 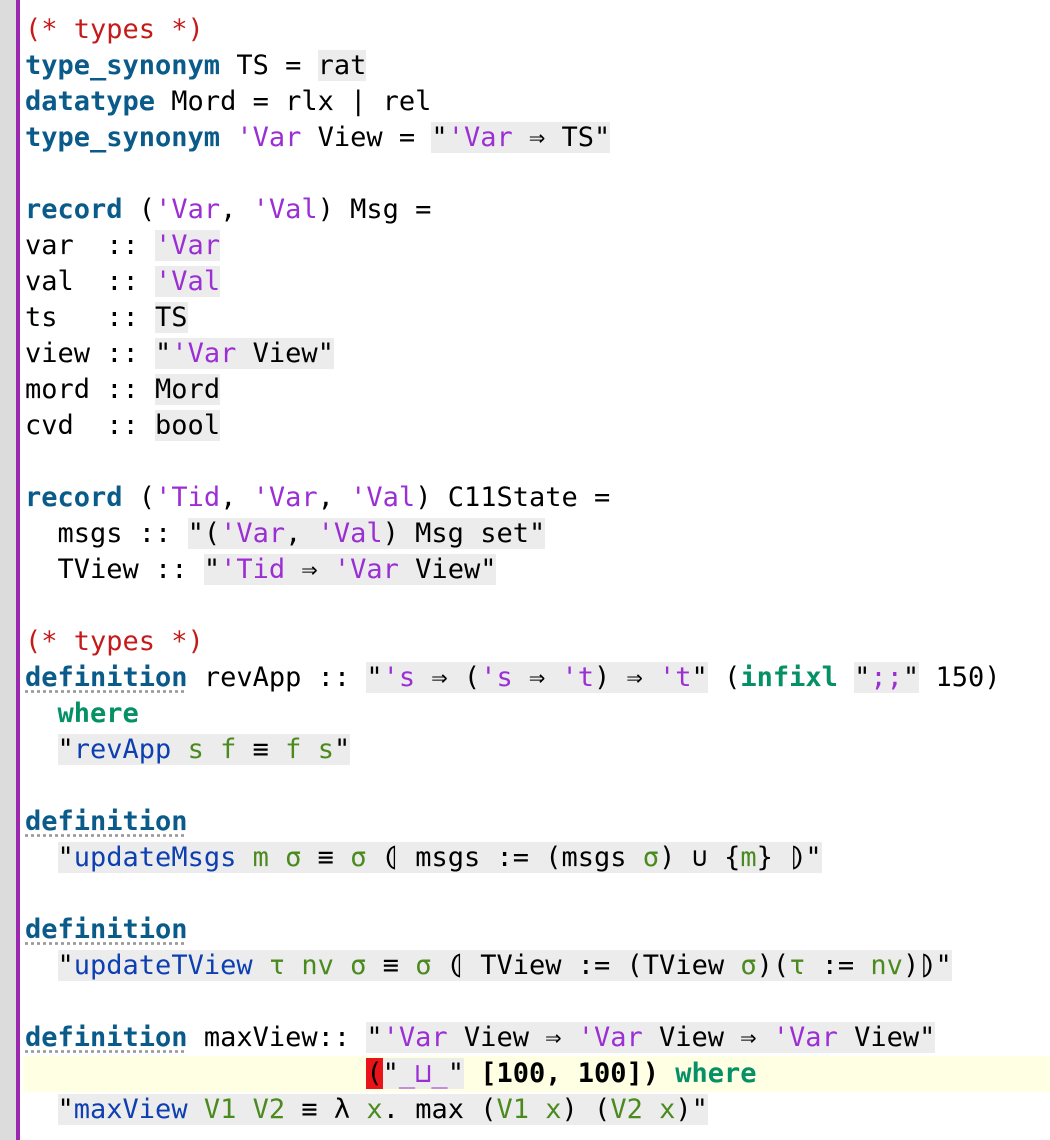 What do you see at coordinates (90, 425) in the screenshot?
I see `code-token: cvd ::` at bounding box center [90, 425].